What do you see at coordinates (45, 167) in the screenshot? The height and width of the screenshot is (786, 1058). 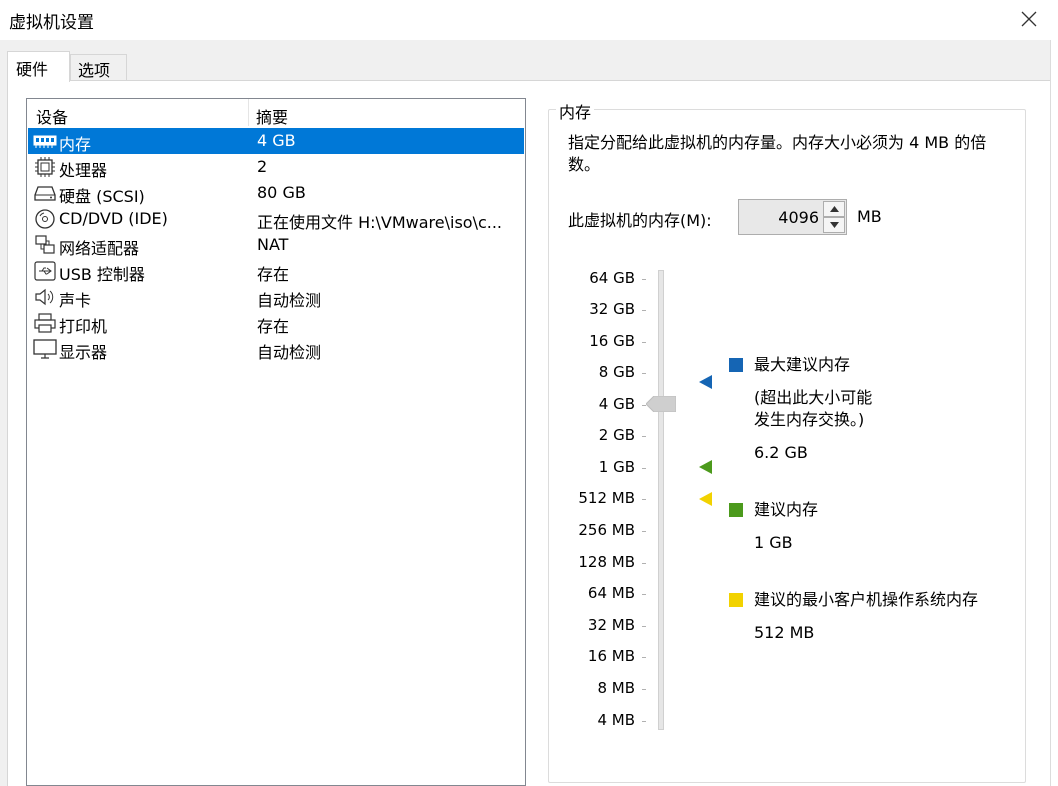 I see `processor-icon` at bounding box center [45, 167].